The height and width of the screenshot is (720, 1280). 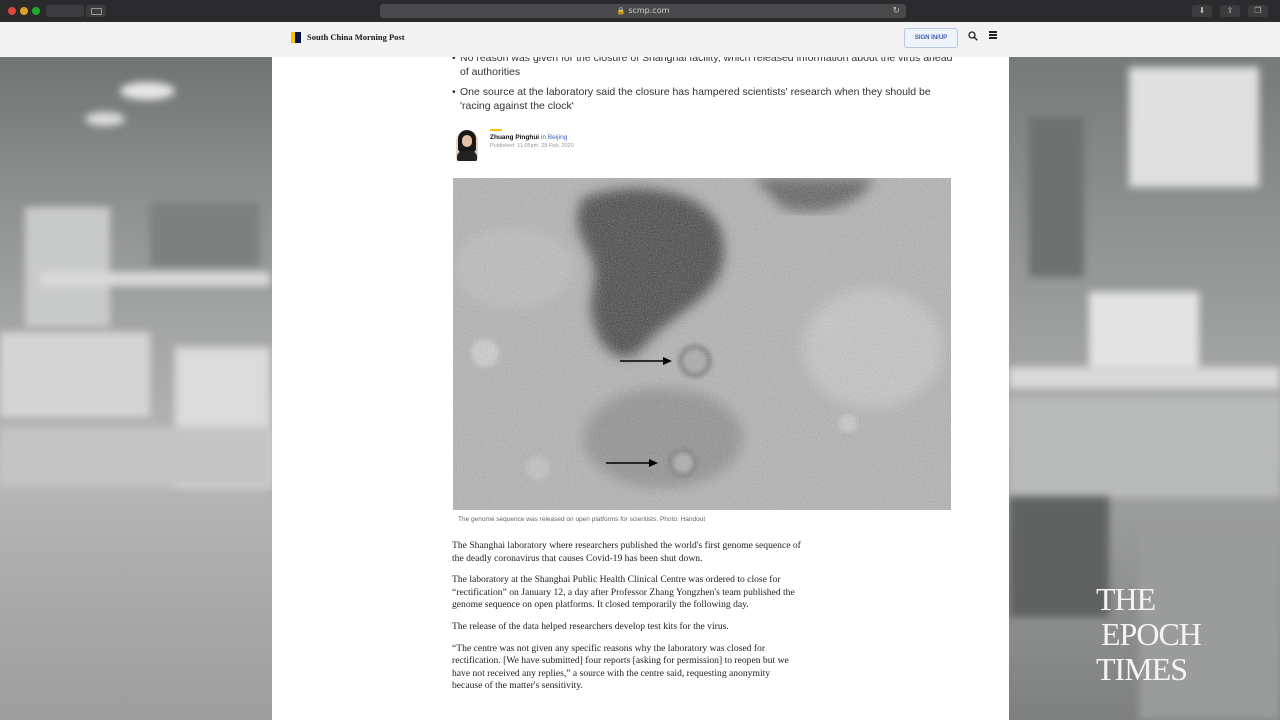 I want to click on scmp-logo-icon, so click(x=296, y=37).